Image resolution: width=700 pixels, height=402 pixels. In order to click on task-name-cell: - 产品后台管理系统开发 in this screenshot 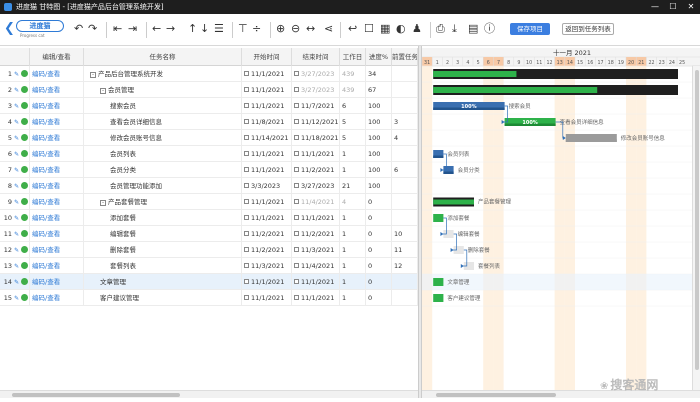, I will do `click(163, 74)`.